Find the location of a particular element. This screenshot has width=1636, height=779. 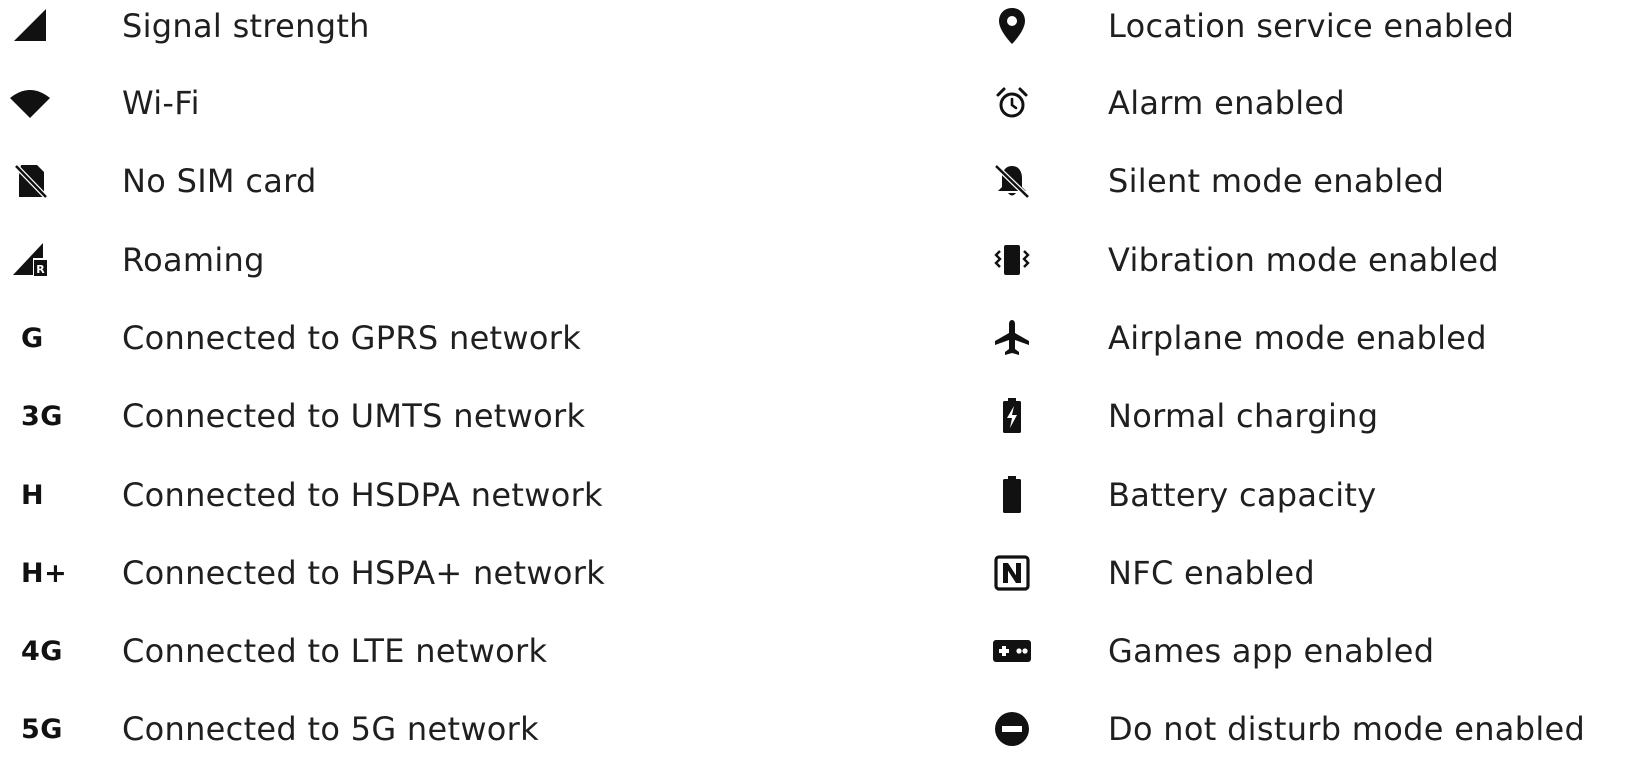

legend-label: Games app enabled is located at coordinates (1271, 651).